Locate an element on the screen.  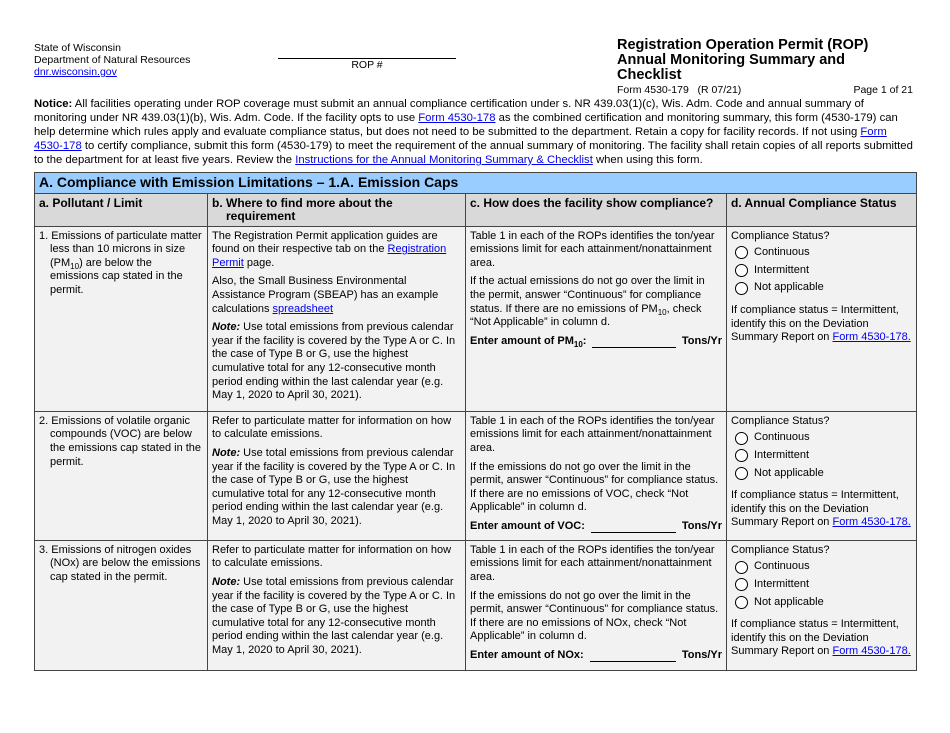
agency-department: Department of Natural Resources is located at coordinates (112, 60).